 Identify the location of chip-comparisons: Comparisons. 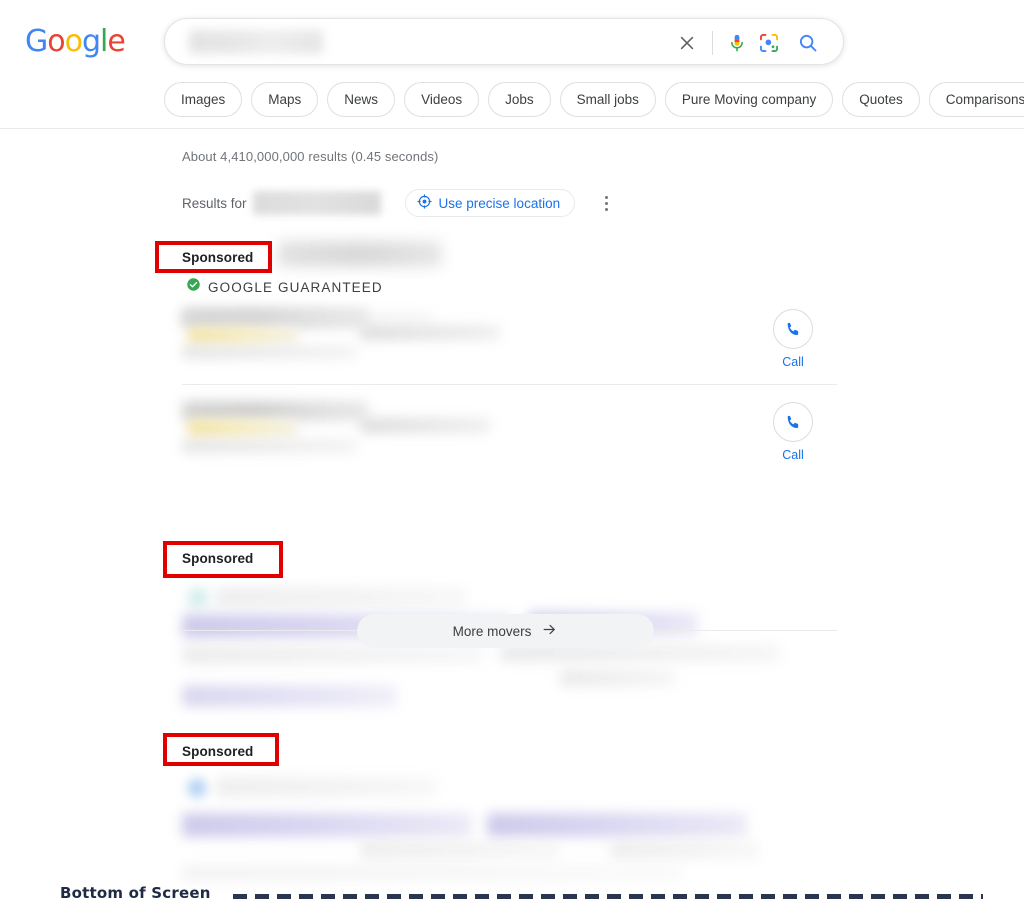
(976, 99).